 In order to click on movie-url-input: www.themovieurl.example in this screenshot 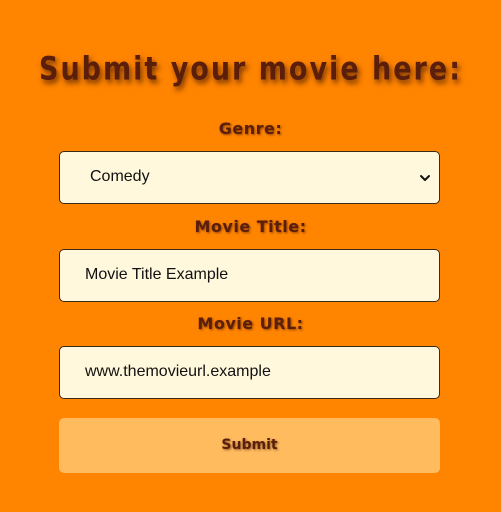, I will do `click(249, 372)`.